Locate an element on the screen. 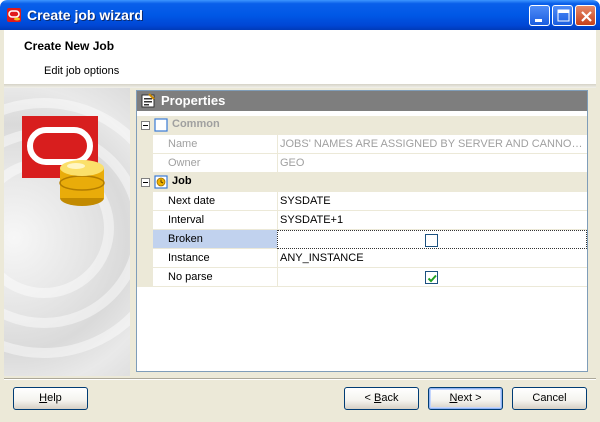  window-title: Create job wizard is located at coordinates (85, 15).